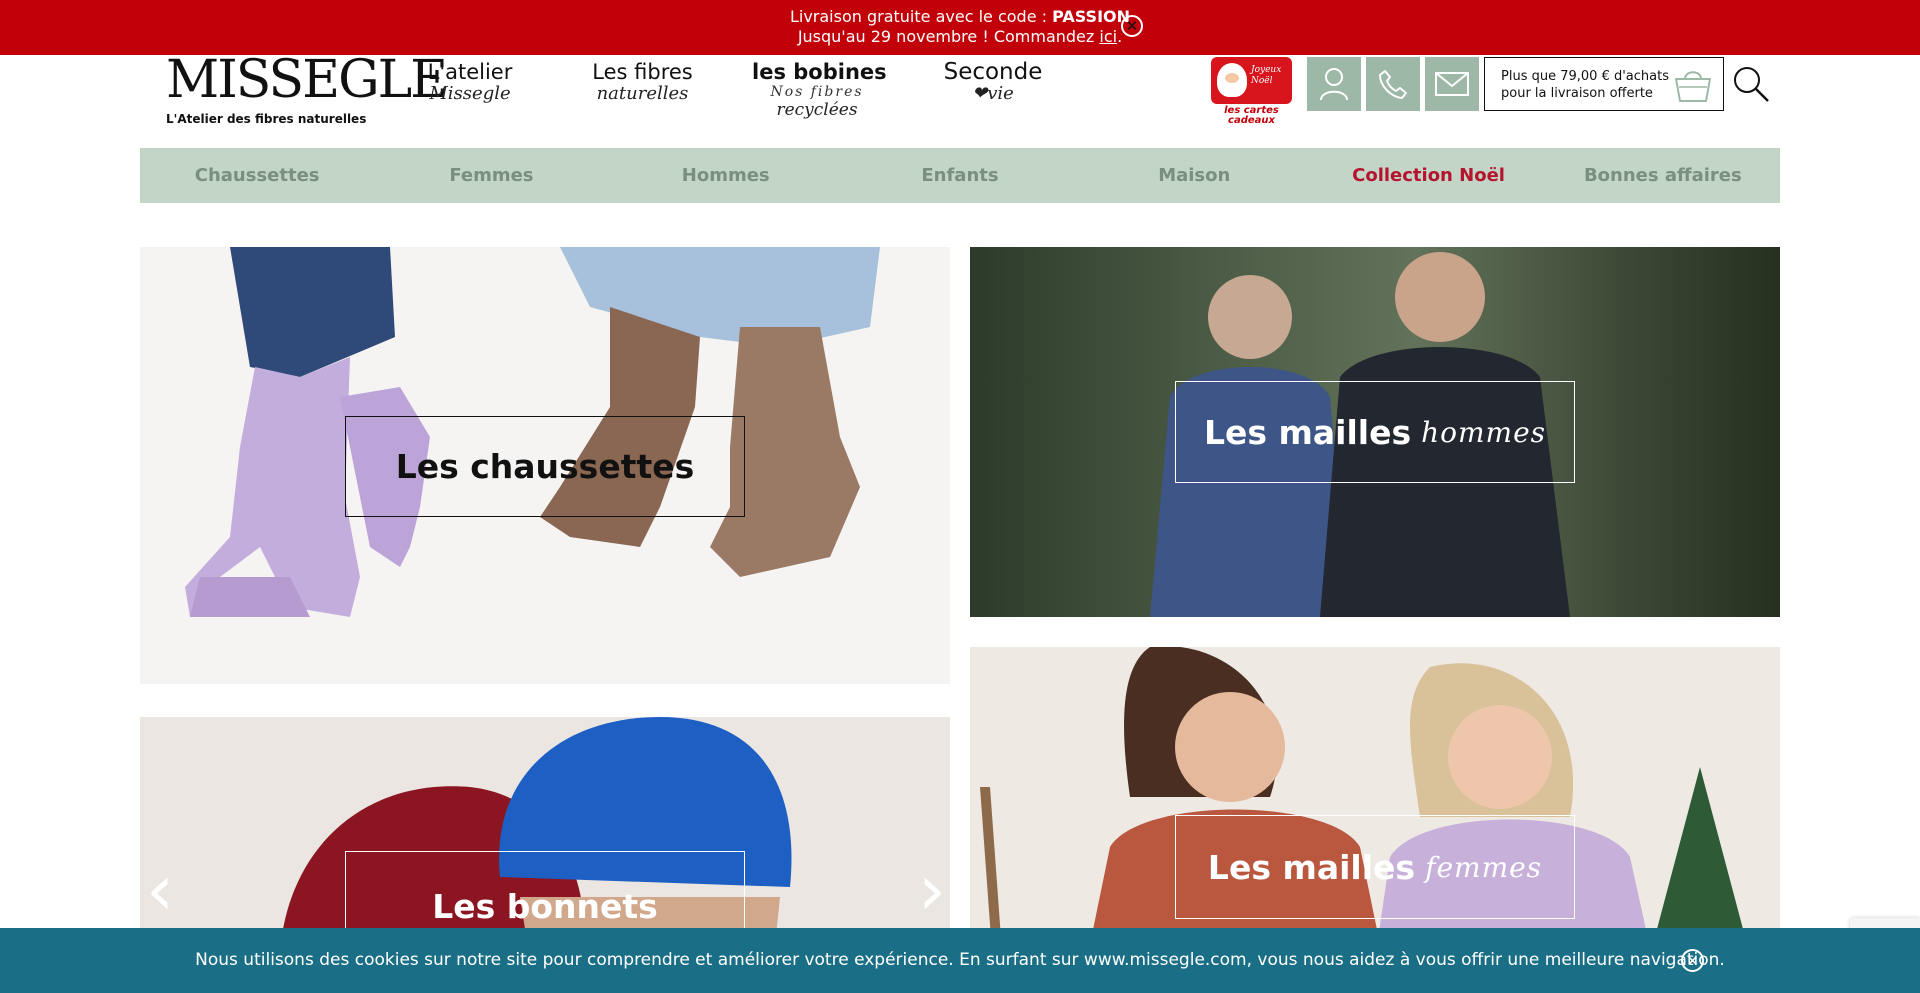  What do you see at coordinates (1266, 75) in the screenshot?
I see `gift-card-text: Joyeux Noël` at bounding box center [1266, 75].